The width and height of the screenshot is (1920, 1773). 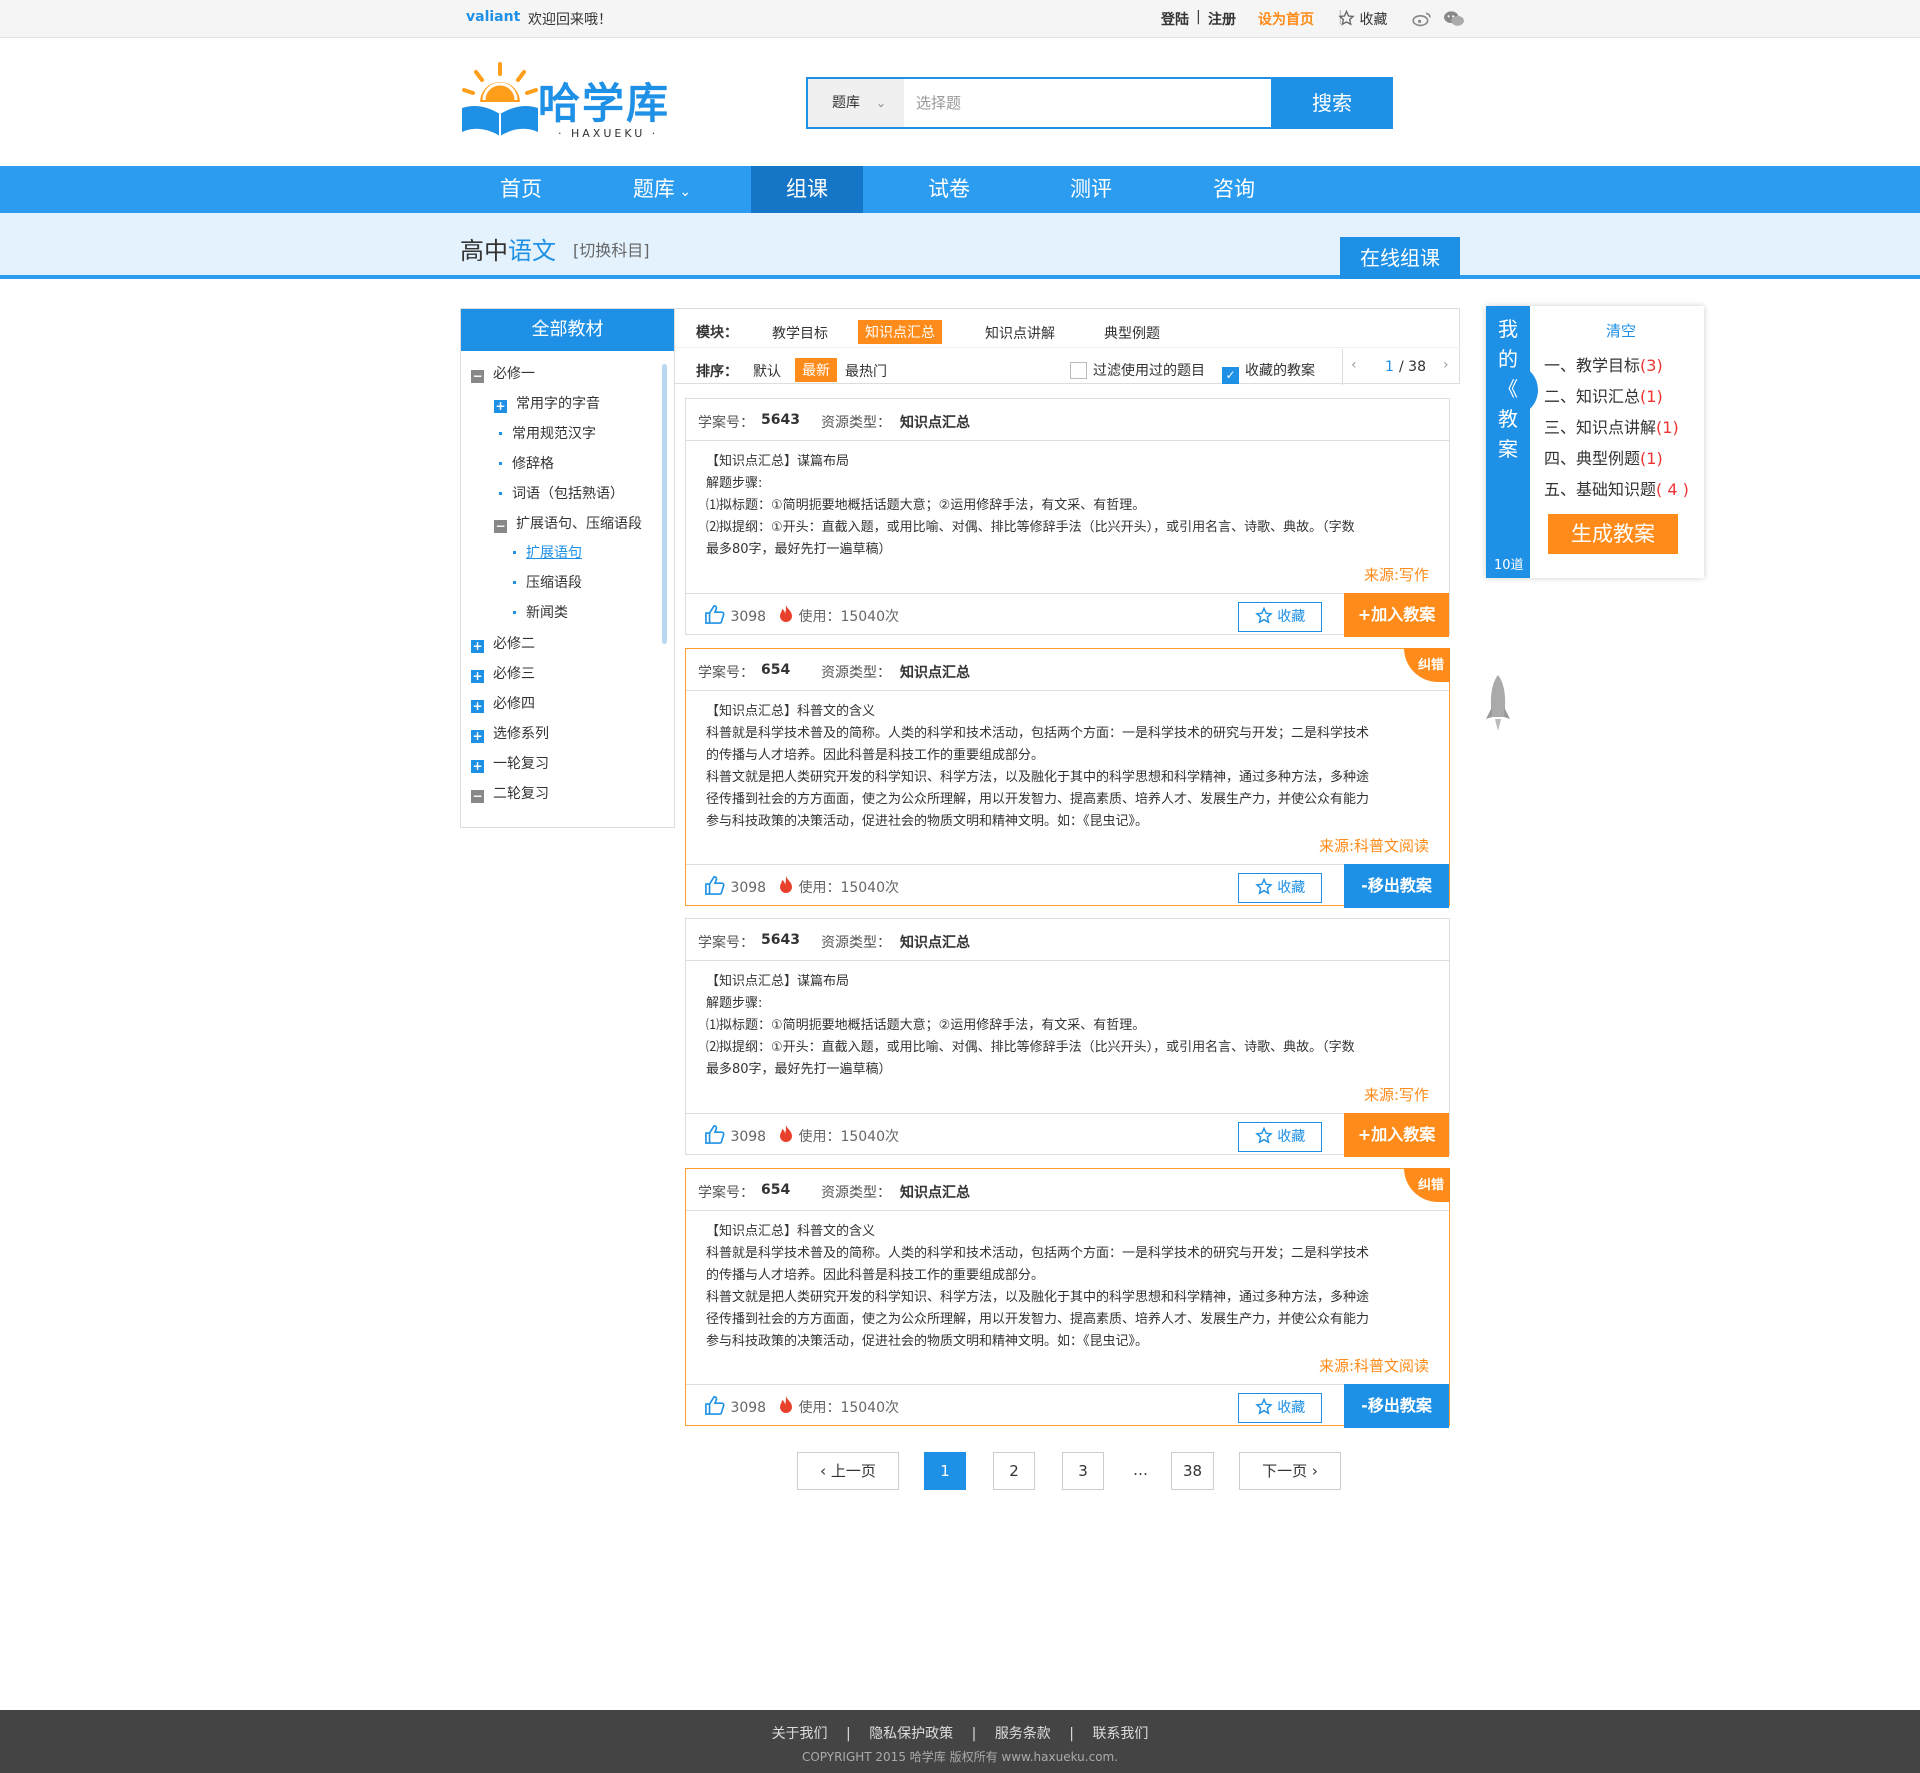 What do you see at coordinates (510, 734) in the screenshot?
I see `tree-item: + 选修系列` at bounding box center [510, 734].